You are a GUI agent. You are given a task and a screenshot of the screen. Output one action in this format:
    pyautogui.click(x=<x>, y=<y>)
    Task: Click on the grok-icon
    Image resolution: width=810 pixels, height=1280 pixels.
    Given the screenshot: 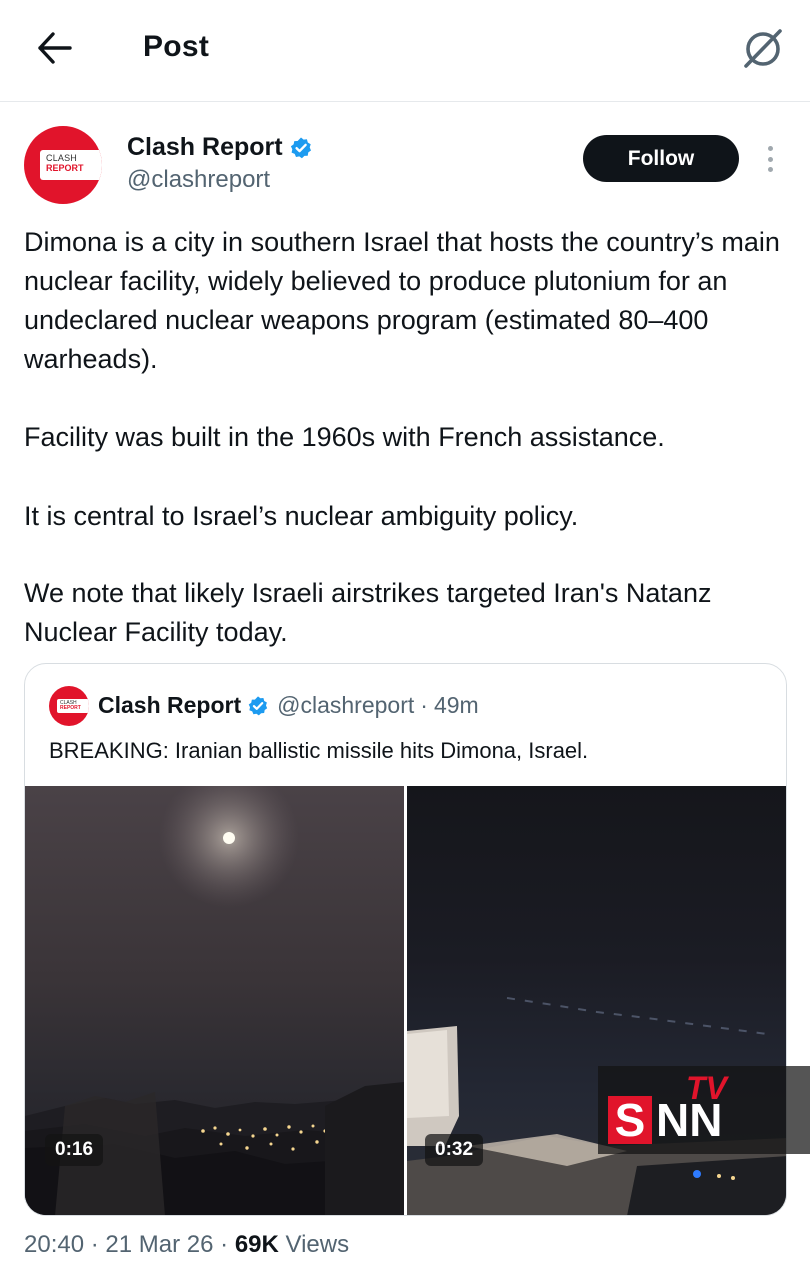 What is the action you would take?
    pyautogui.click(x=763, y=48)
    